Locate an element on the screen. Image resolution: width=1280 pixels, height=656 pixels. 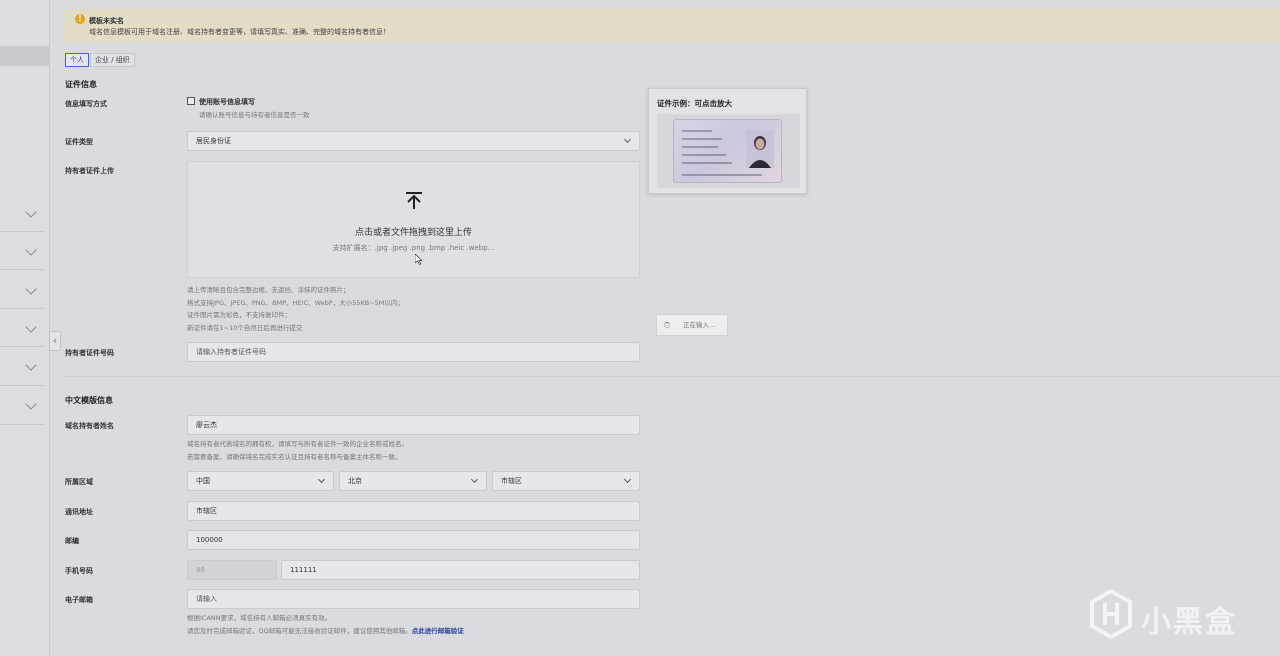
phone-prefix-field: 86 is located at coordinates (232, 570).